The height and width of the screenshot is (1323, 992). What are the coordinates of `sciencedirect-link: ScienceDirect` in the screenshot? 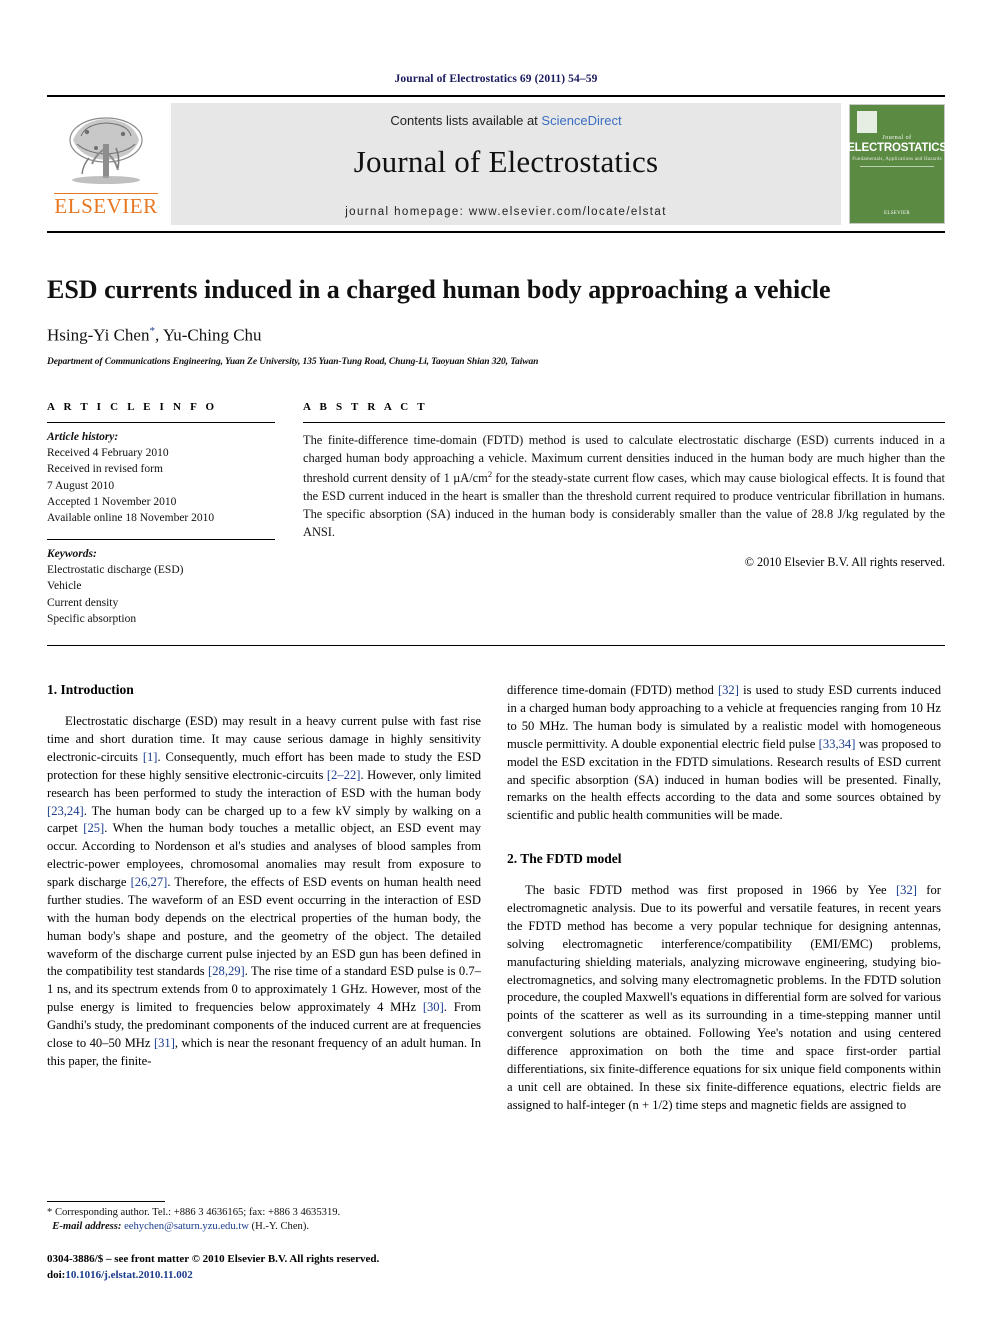 It's located at (581, 120).